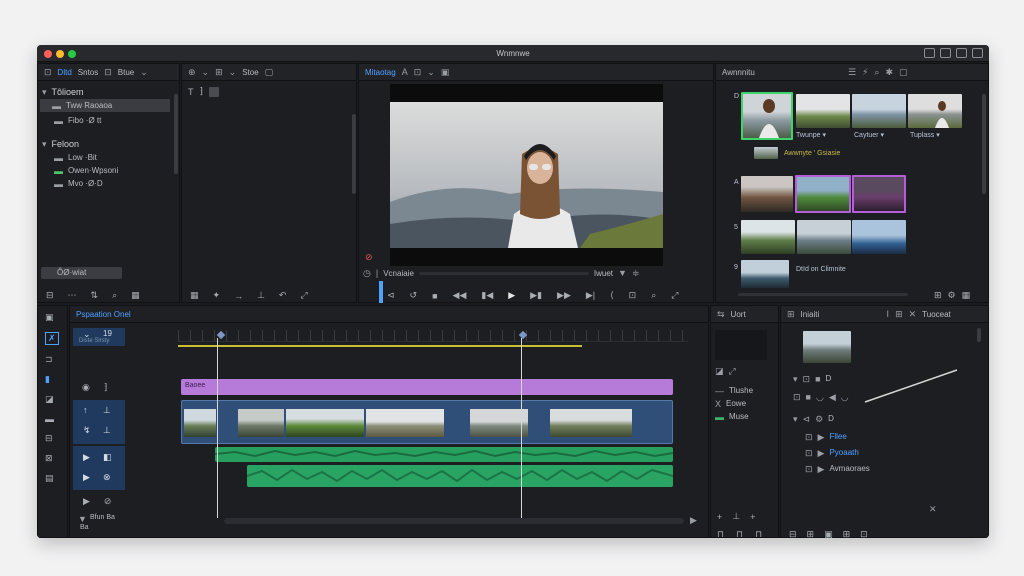 This screenshot has height=576, width=1024. I want to click on brackets-icon: ⁆, so click(202, 91).